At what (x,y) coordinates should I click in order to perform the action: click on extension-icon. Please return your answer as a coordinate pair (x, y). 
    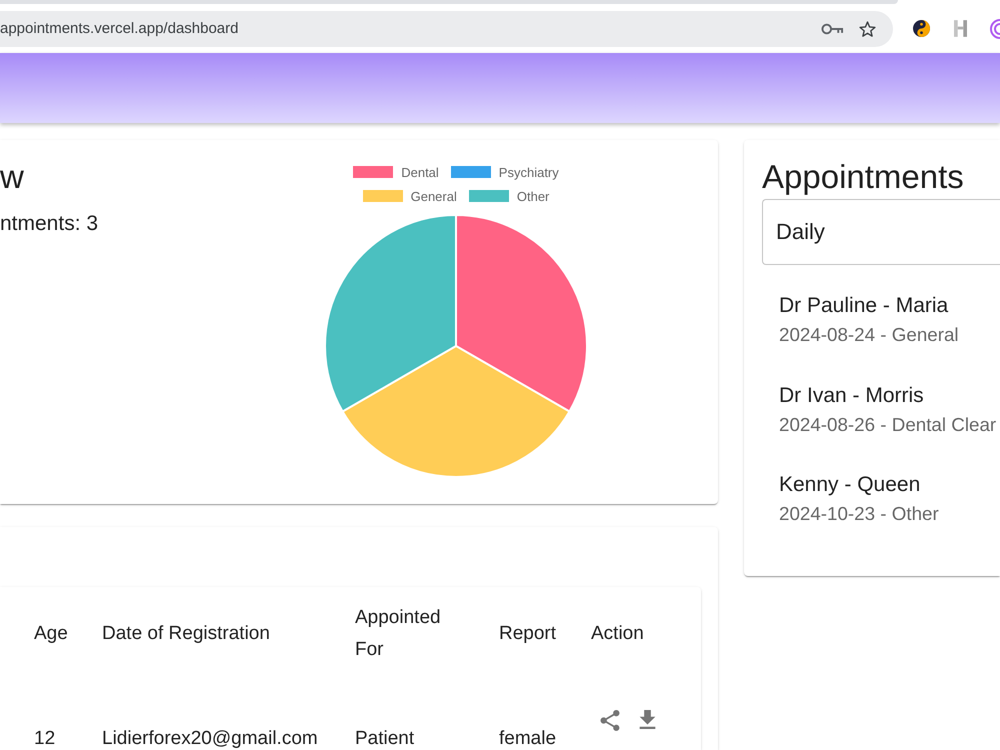
    Looking at the image, I should click on (960, 28).